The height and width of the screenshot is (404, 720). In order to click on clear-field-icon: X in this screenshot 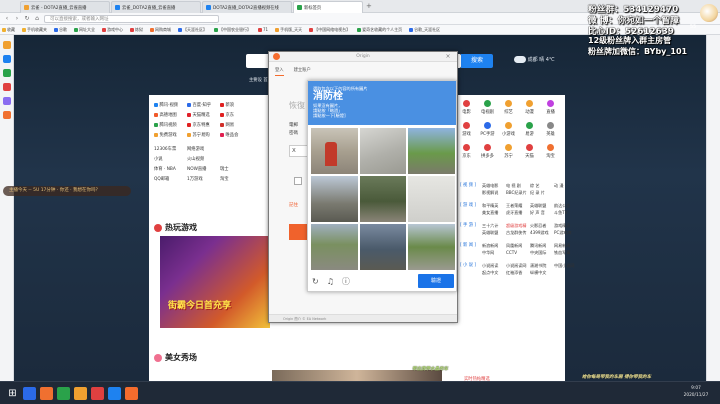, I will do `click(294, 151)`.